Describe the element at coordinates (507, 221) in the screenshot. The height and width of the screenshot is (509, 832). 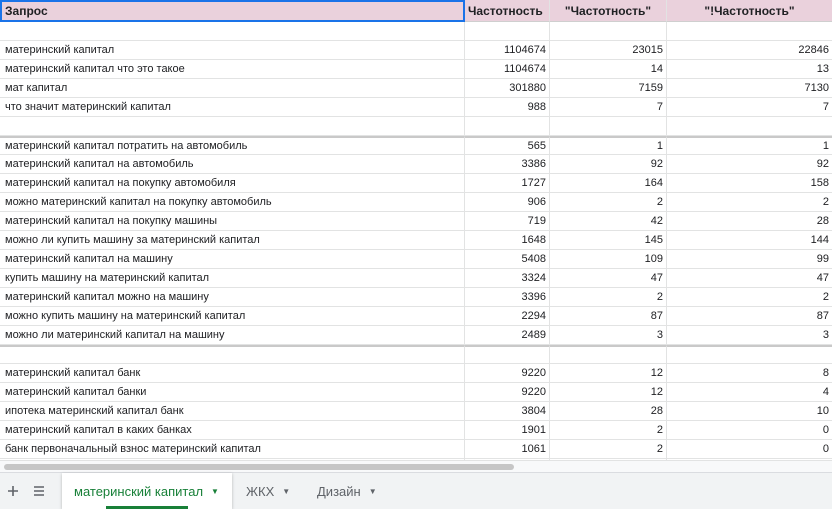
I see `cell-frequency: 719` at that location.